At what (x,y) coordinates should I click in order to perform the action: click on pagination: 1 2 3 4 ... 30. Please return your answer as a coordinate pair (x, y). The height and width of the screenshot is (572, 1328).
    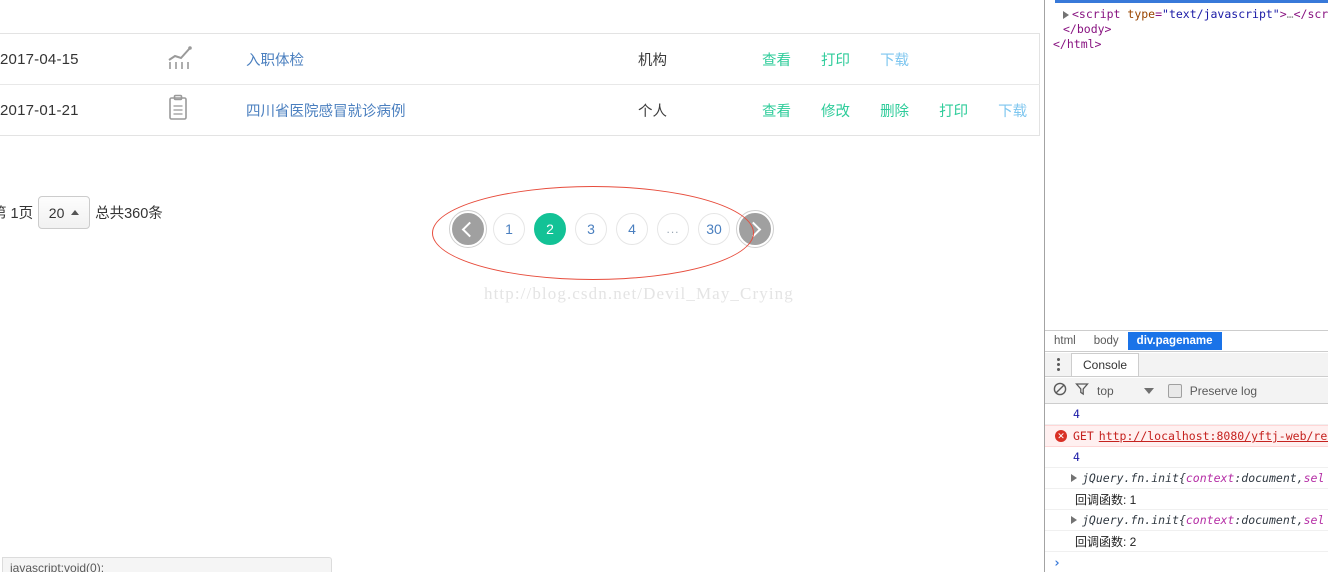
    Looking at the image, I should click on (611, 229).